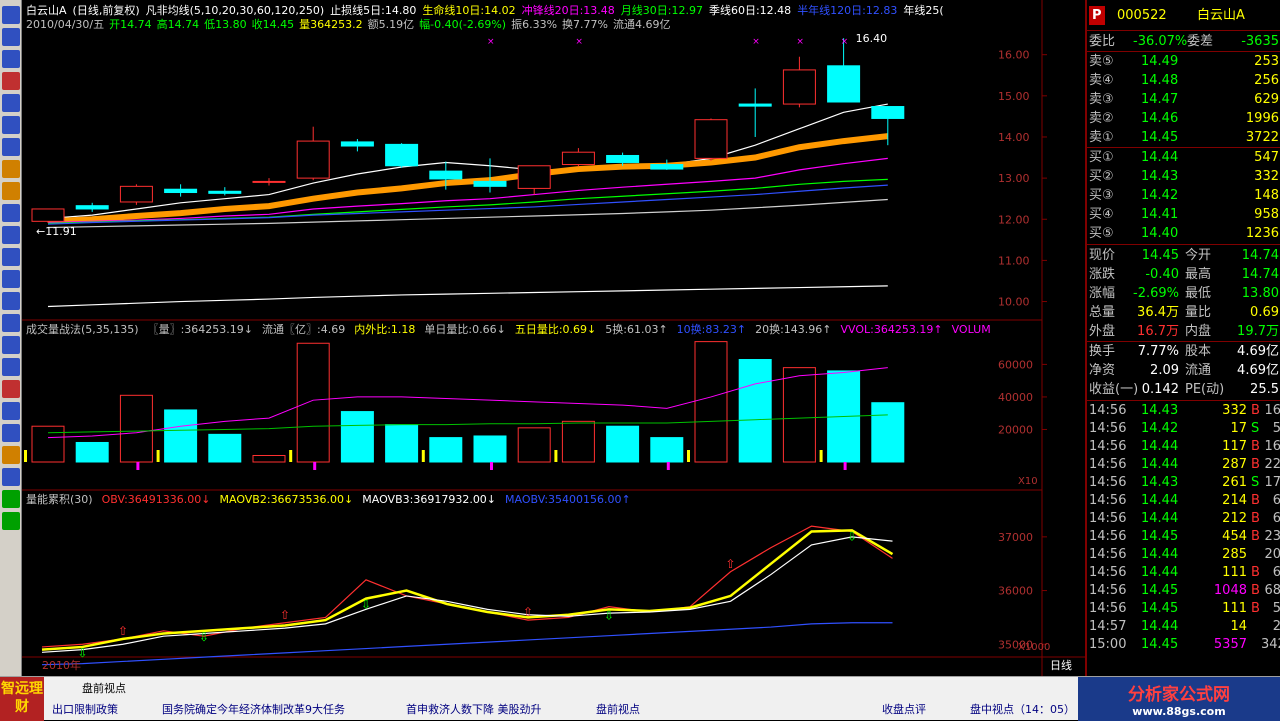 Image resolution: width=1280 pixels, height=721 pixels. What do you see at coordinates (1183, 627) in the screenshot?
I see `tick-row: 14:57 14.44 14 2` at bounding box center [1183, 627].